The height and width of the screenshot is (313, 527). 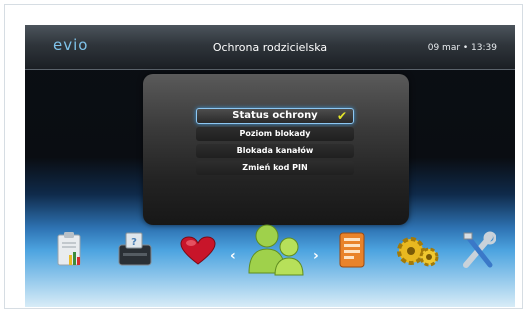 What do you see at coordinates (198, 251) in the screenshot?
I see `heart-icon` at bounding box center [198, 251].